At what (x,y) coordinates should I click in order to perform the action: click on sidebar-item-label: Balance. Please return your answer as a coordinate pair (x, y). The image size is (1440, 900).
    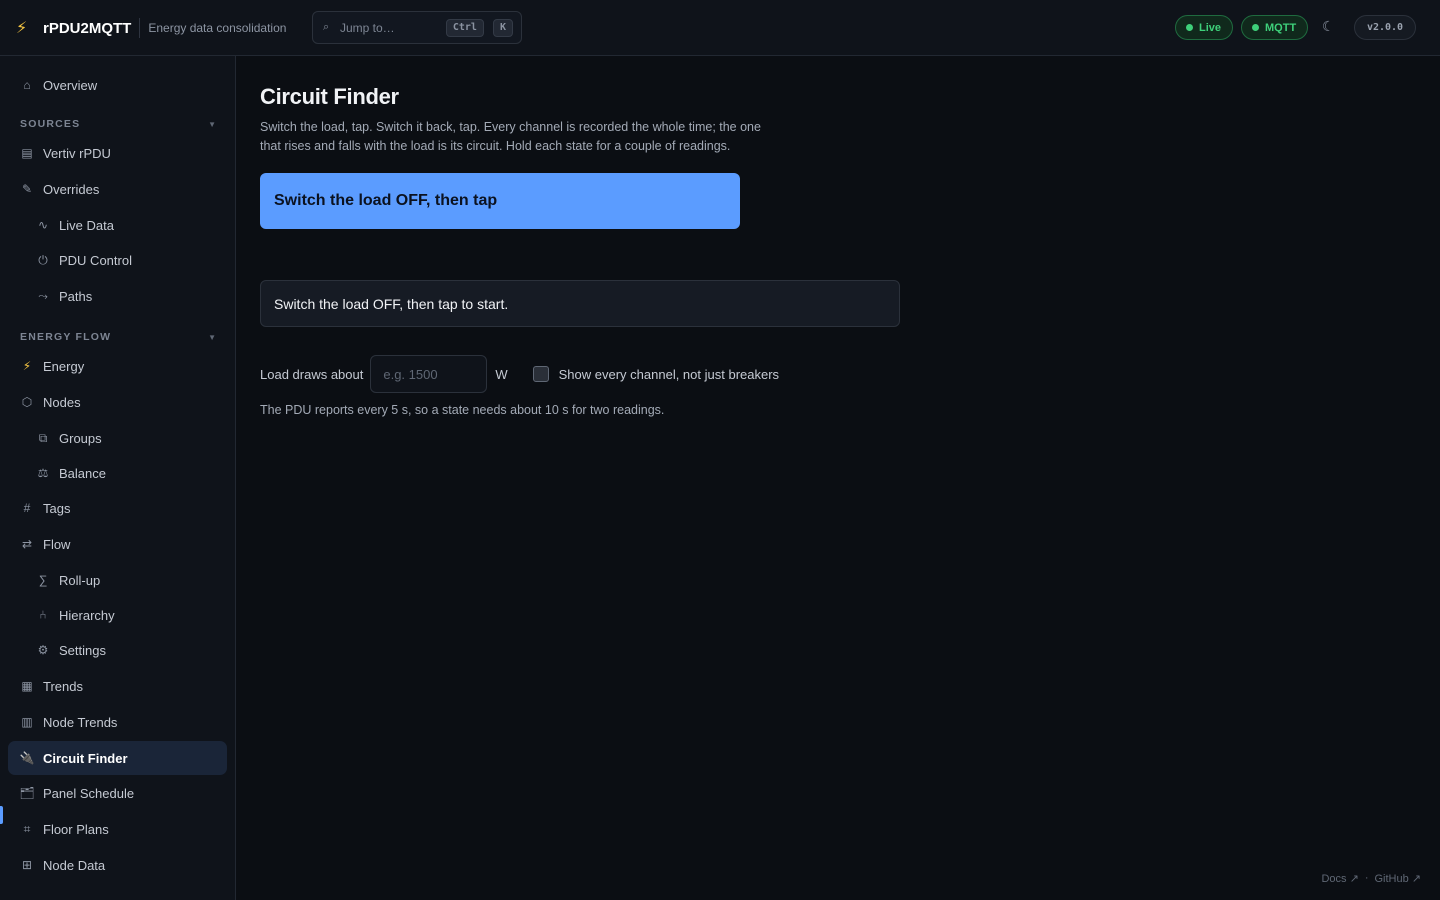
    Looking at the image, I should click on (82, 473).